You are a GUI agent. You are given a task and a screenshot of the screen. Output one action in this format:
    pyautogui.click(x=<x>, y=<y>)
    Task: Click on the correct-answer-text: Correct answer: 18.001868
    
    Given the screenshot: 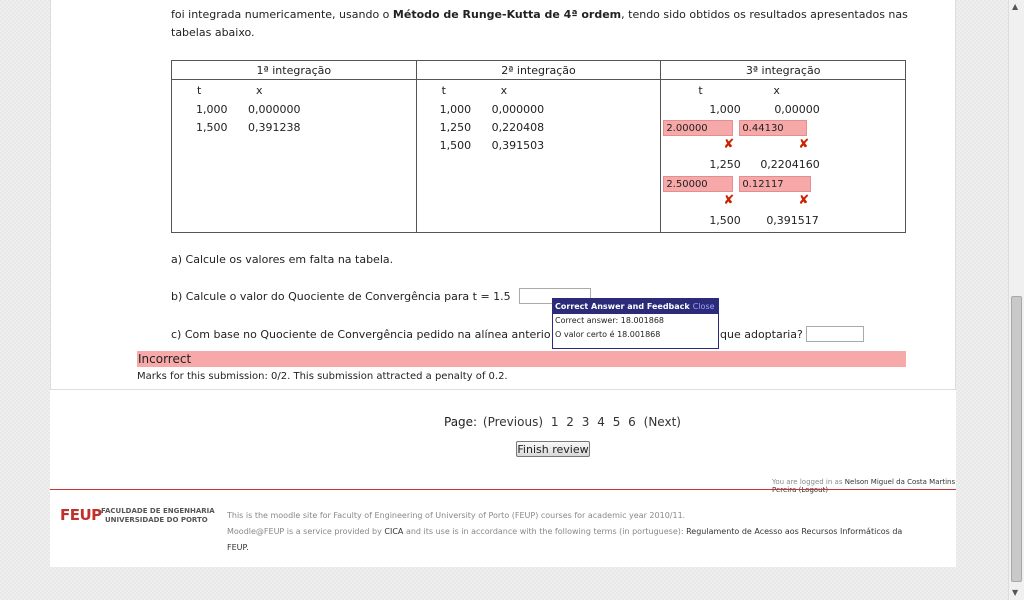 What is the action you would take?
    pyautogui.click(x=609, y=320)
    